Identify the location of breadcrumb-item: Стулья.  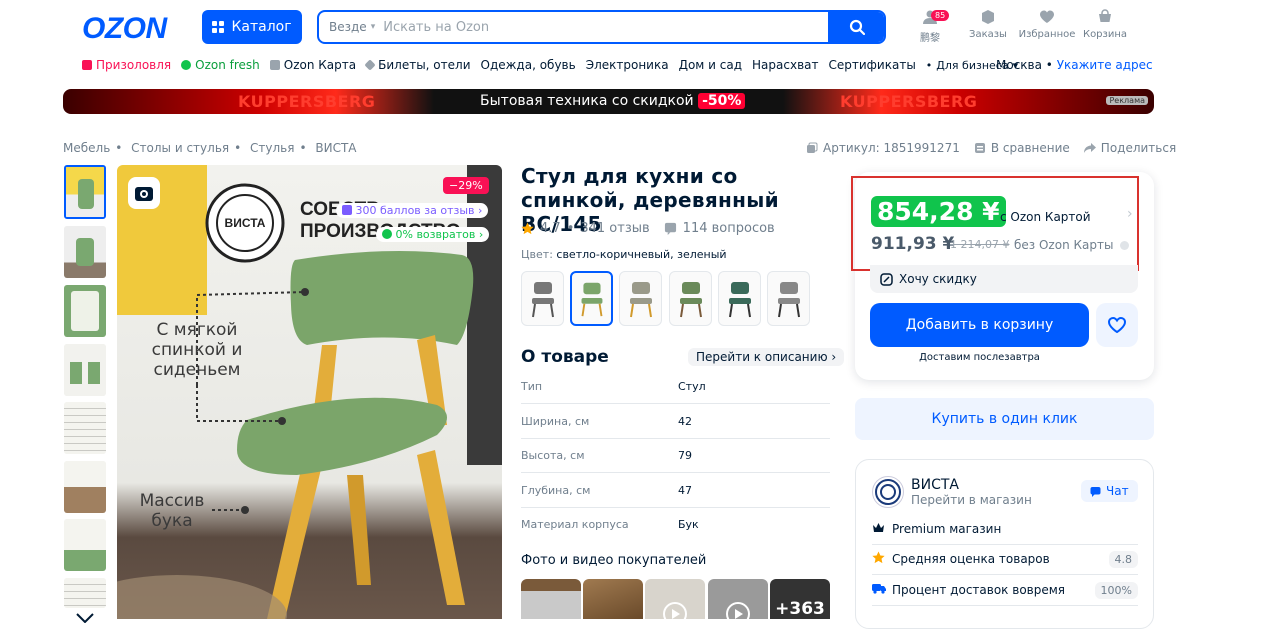
(272, 148).